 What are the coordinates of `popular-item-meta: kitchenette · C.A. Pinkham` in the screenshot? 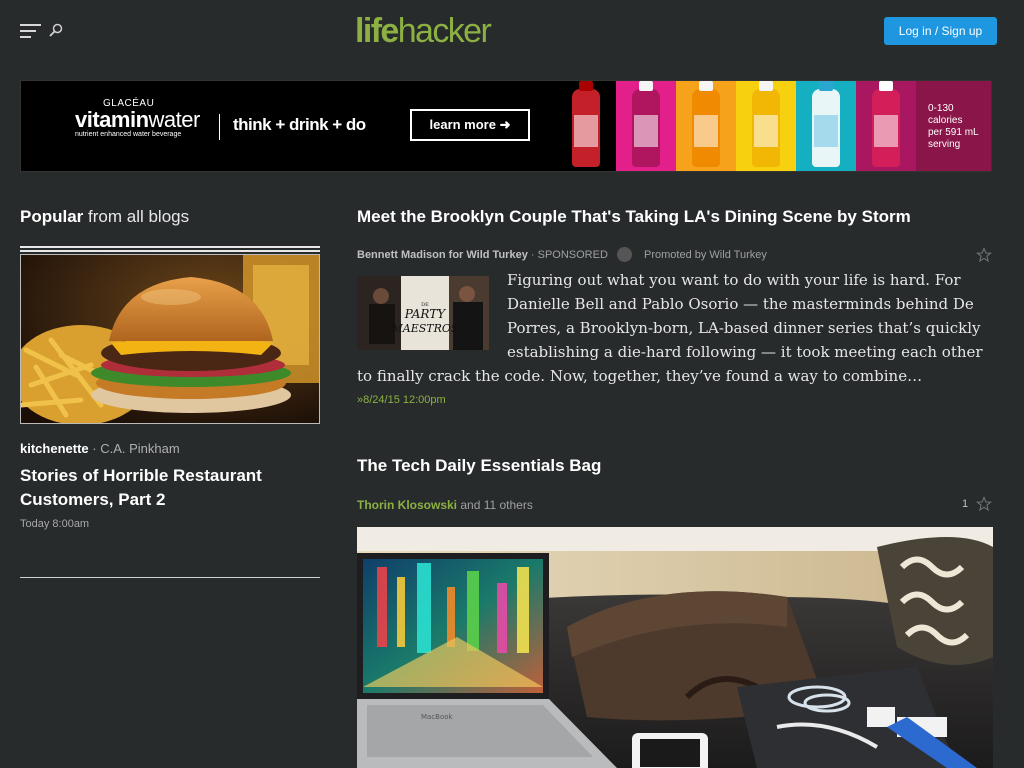 It's located at (100, 448).